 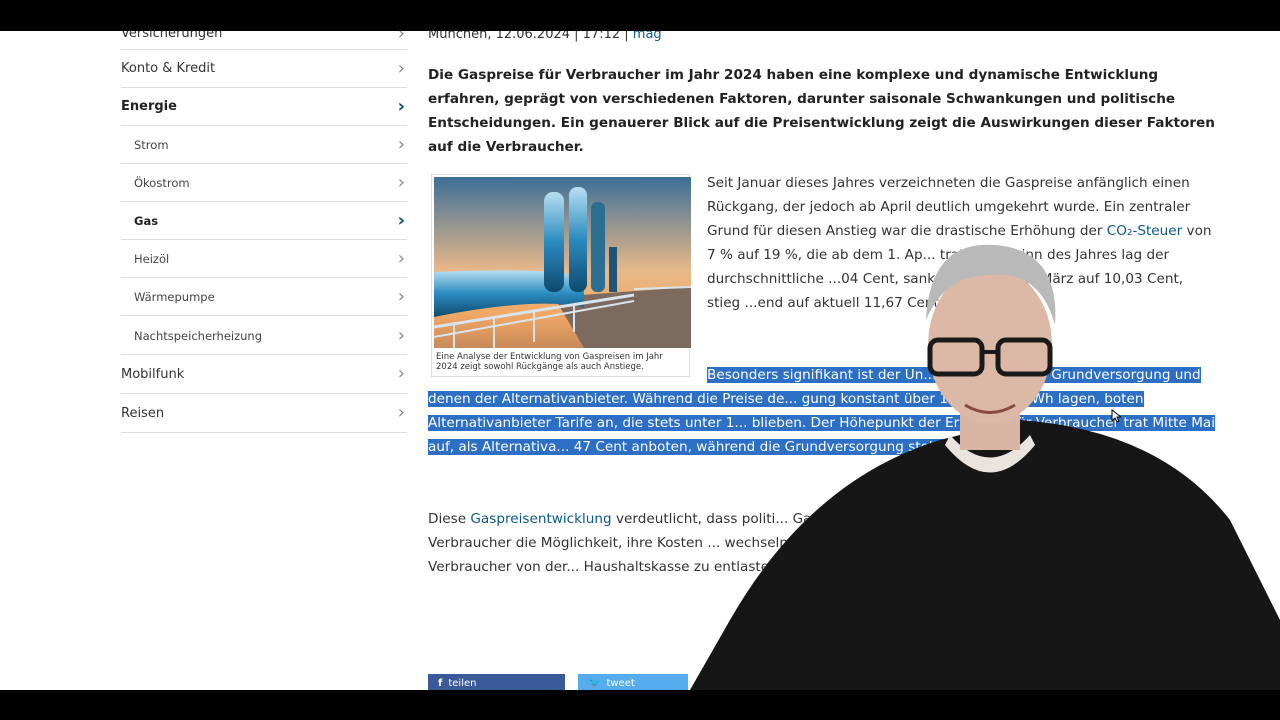 I want to click on sidebar-item-label: Gas, so click(x=146, y=220).